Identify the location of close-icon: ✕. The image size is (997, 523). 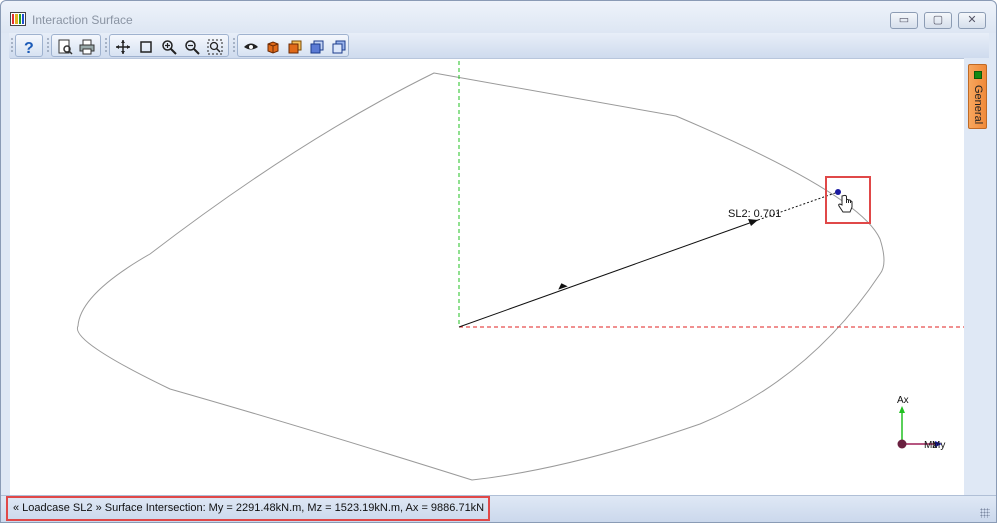
(972, 20).